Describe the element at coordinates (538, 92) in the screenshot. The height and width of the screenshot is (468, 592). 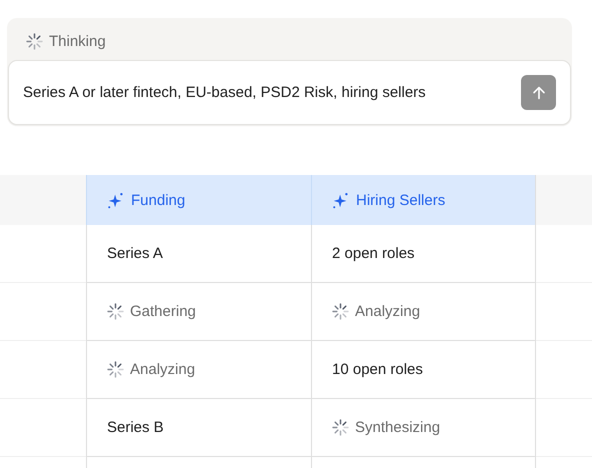
I see `send-button` at that location.